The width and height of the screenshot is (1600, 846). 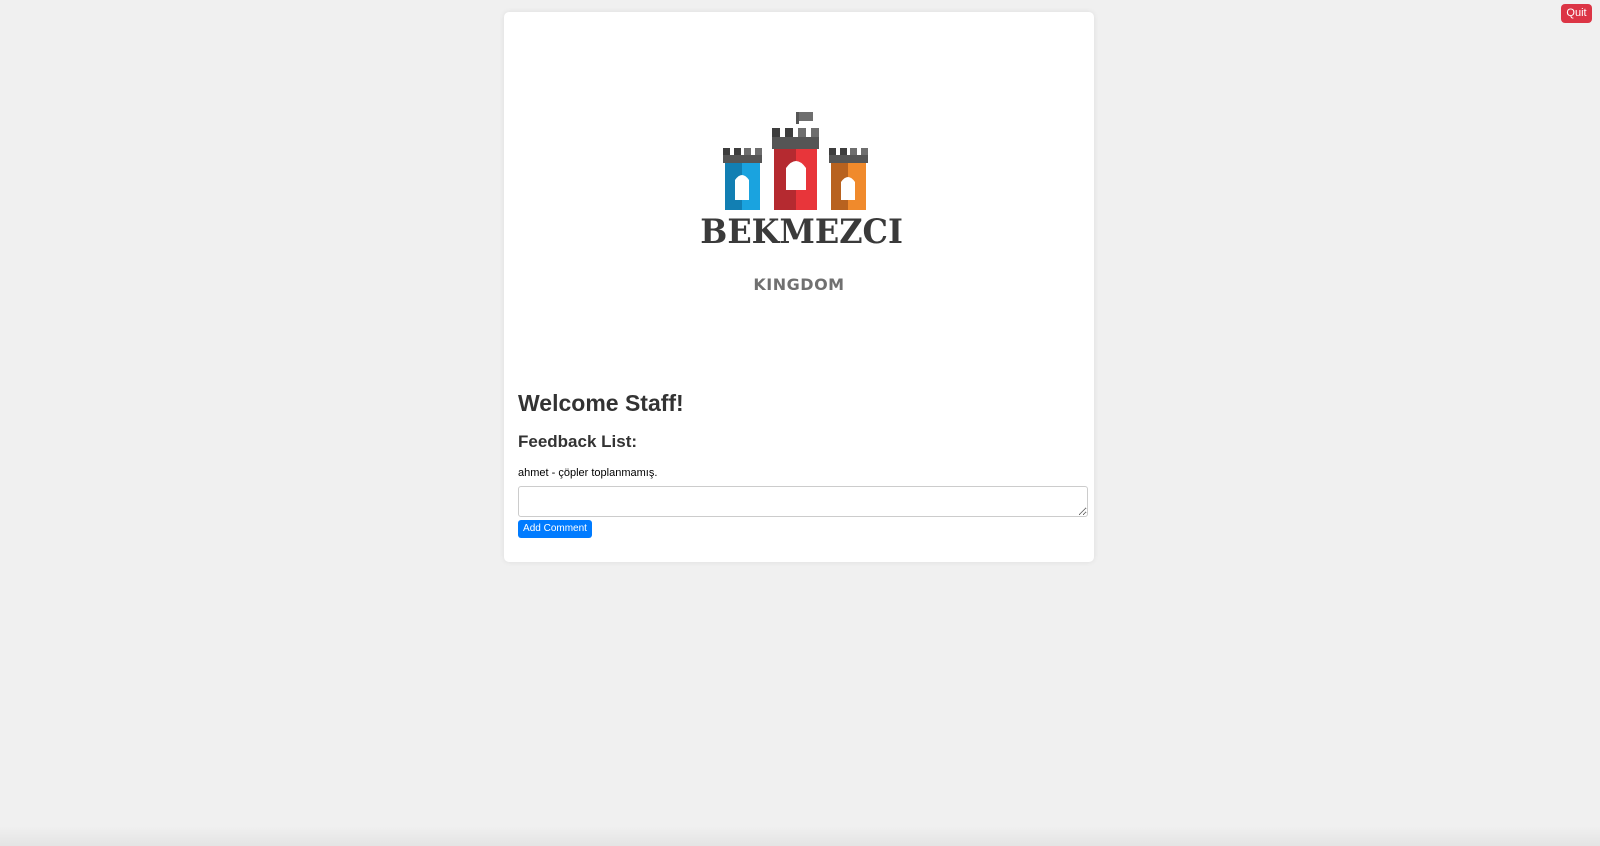 What do you see at coordinates (578, 441) in the screenshot?
I see `feedback-list-heading: Feedback List:` at bounding box center [578, 441].